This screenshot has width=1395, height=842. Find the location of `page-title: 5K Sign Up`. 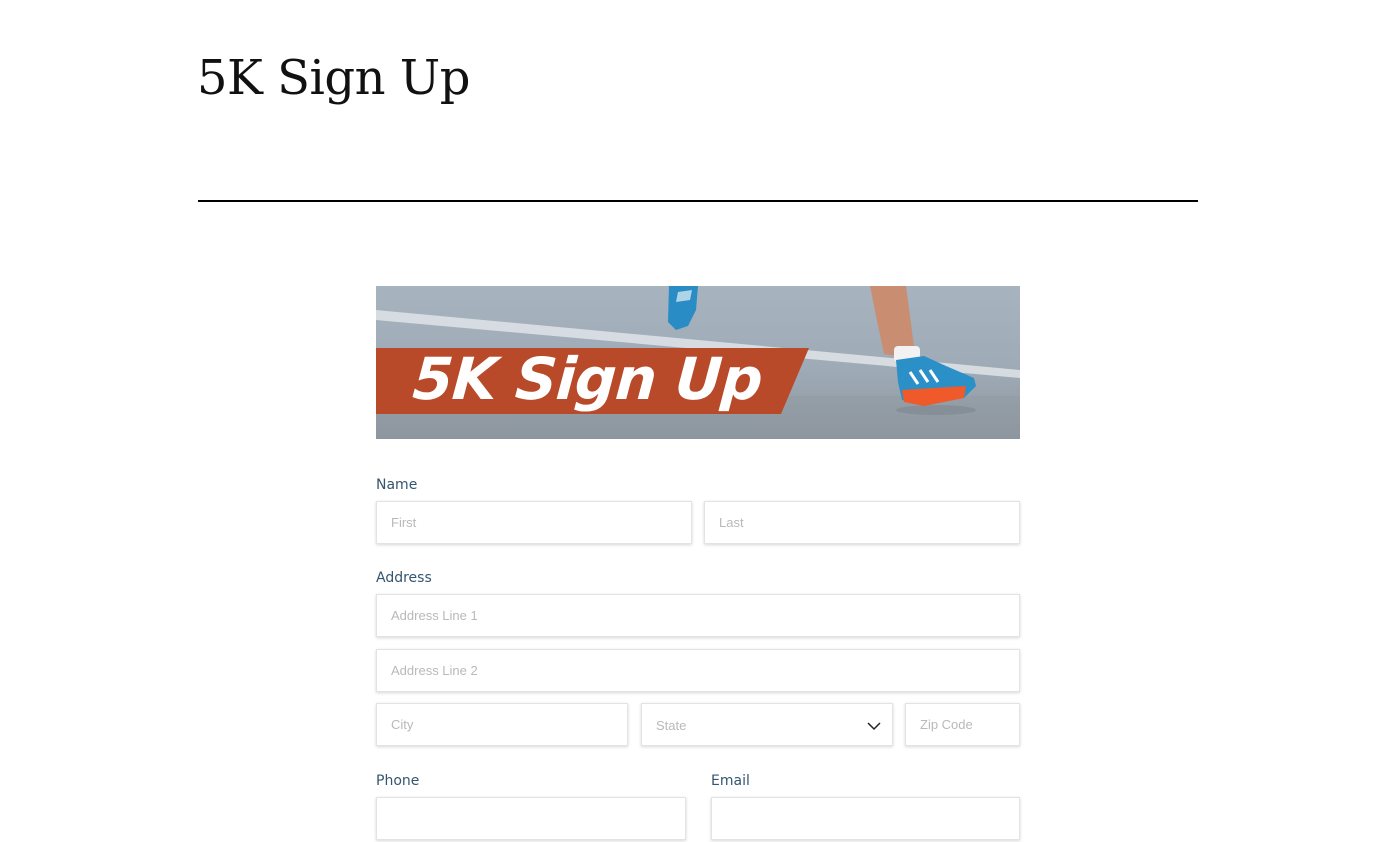

page-title: 5K Sign Up is located at coordinates (333, 78).